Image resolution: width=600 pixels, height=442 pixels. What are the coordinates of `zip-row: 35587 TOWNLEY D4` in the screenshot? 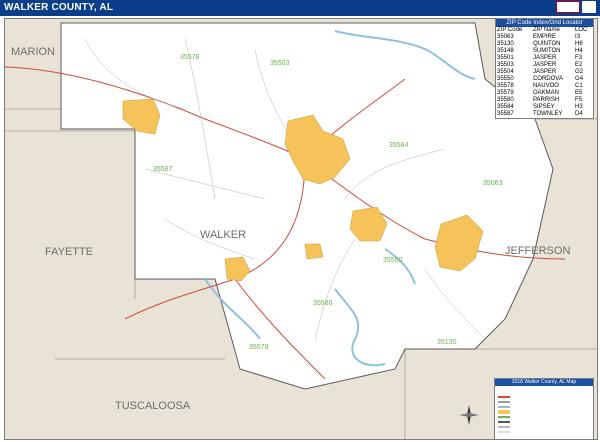 It's located at (544, 114).